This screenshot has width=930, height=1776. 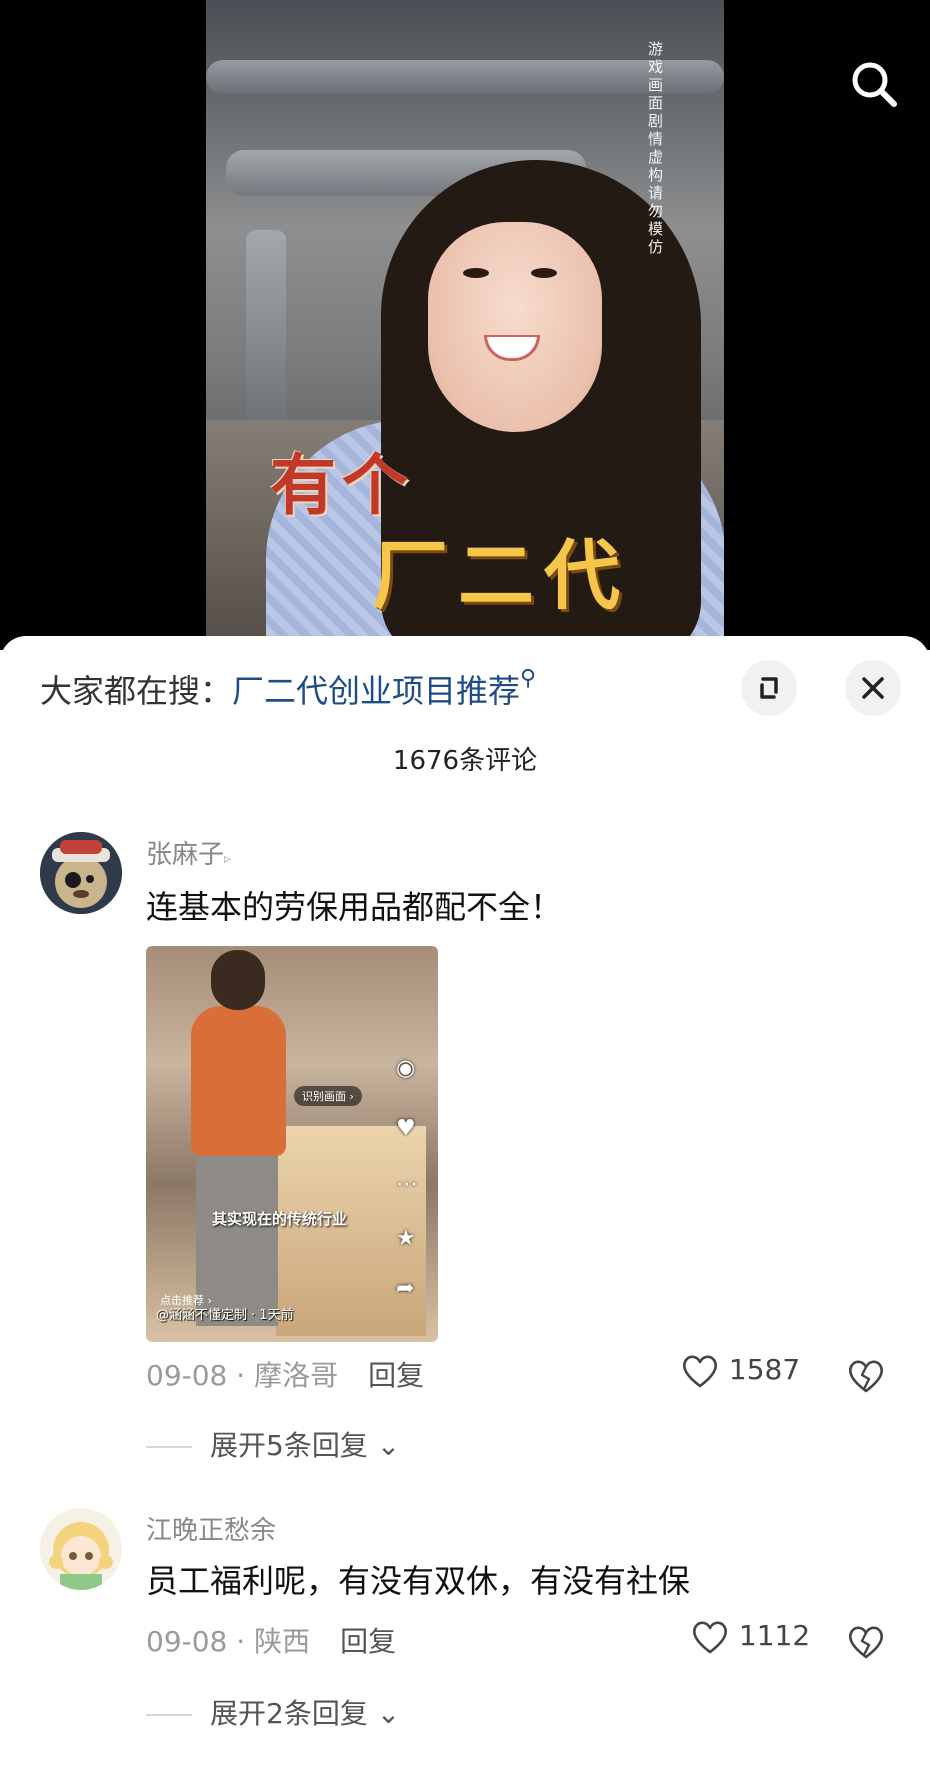 What do you see at coordinates (515, 327) in the screenshot?
I see `person-face` at bounding box center [515, 327].